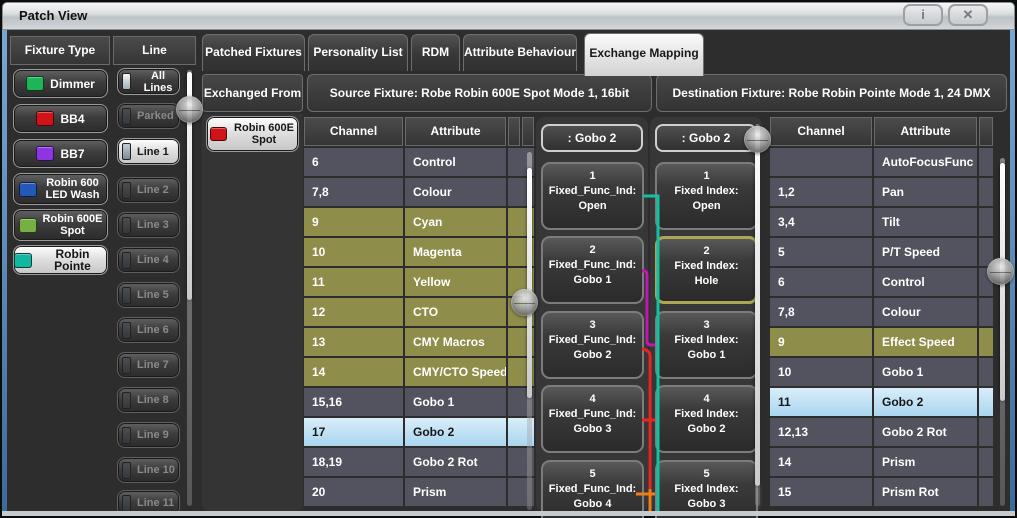 This screenshot has height=518, width=1017. What do you see at coordinates (148, 190) in the screenshot?
I see `line-2: Line 2` at bounding box center [148, 190].